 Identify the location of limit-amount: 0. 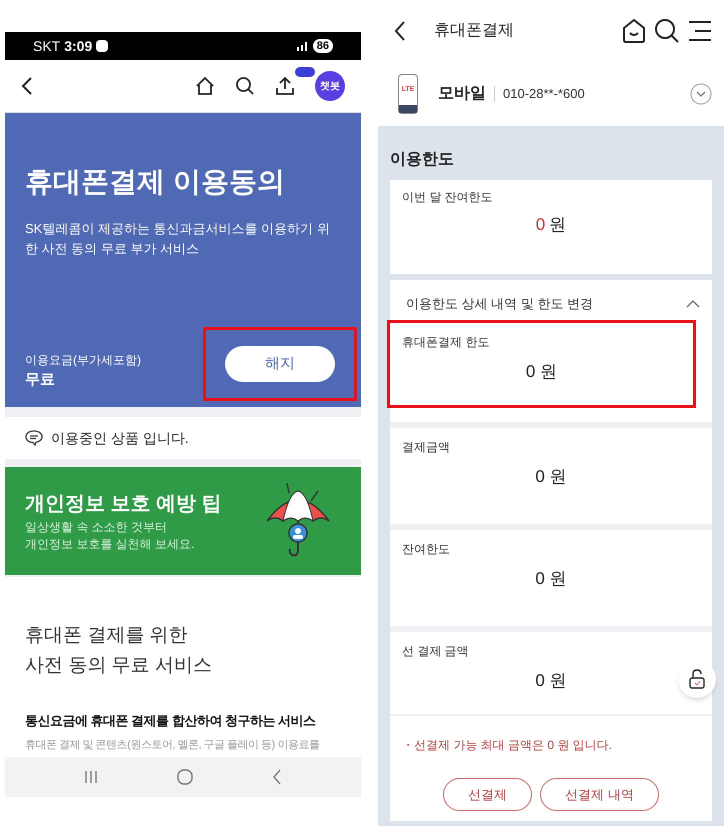
(541, 225).